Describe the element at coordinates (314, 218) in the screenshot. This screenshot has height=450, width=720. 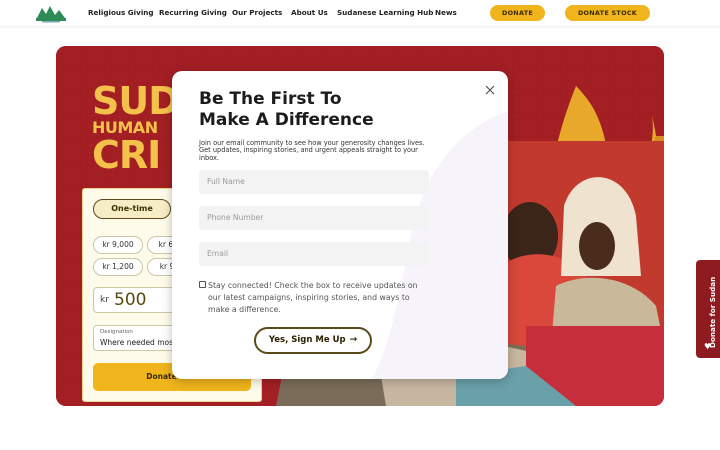
I see `phone-number-input: Phone Number` at that location.